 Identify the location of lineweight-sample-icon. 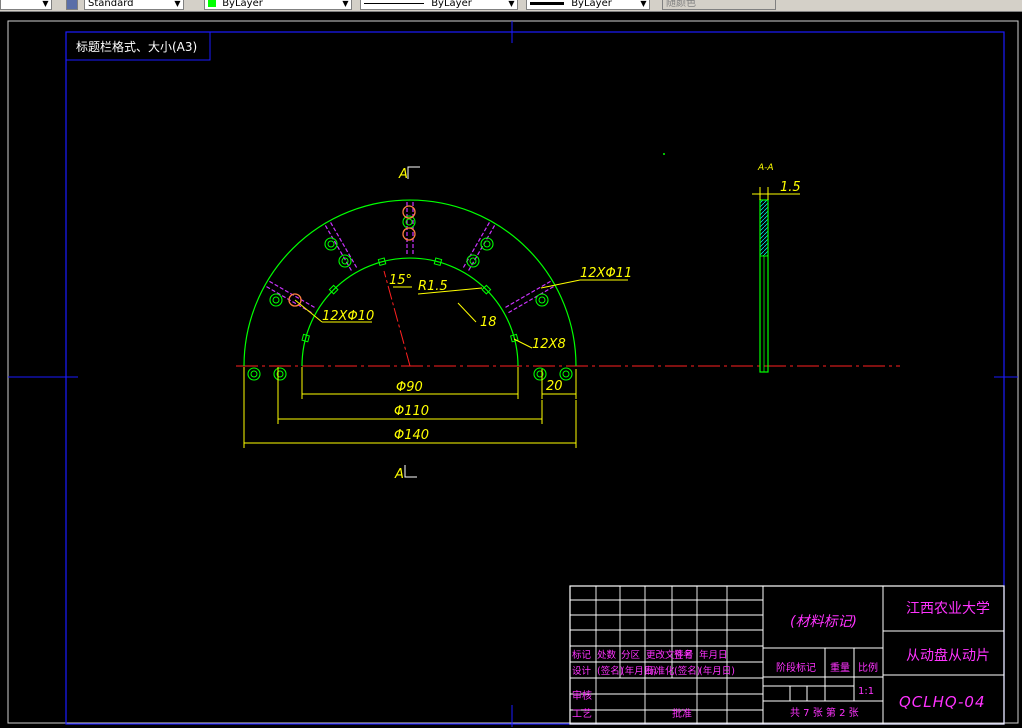
(547, 3).